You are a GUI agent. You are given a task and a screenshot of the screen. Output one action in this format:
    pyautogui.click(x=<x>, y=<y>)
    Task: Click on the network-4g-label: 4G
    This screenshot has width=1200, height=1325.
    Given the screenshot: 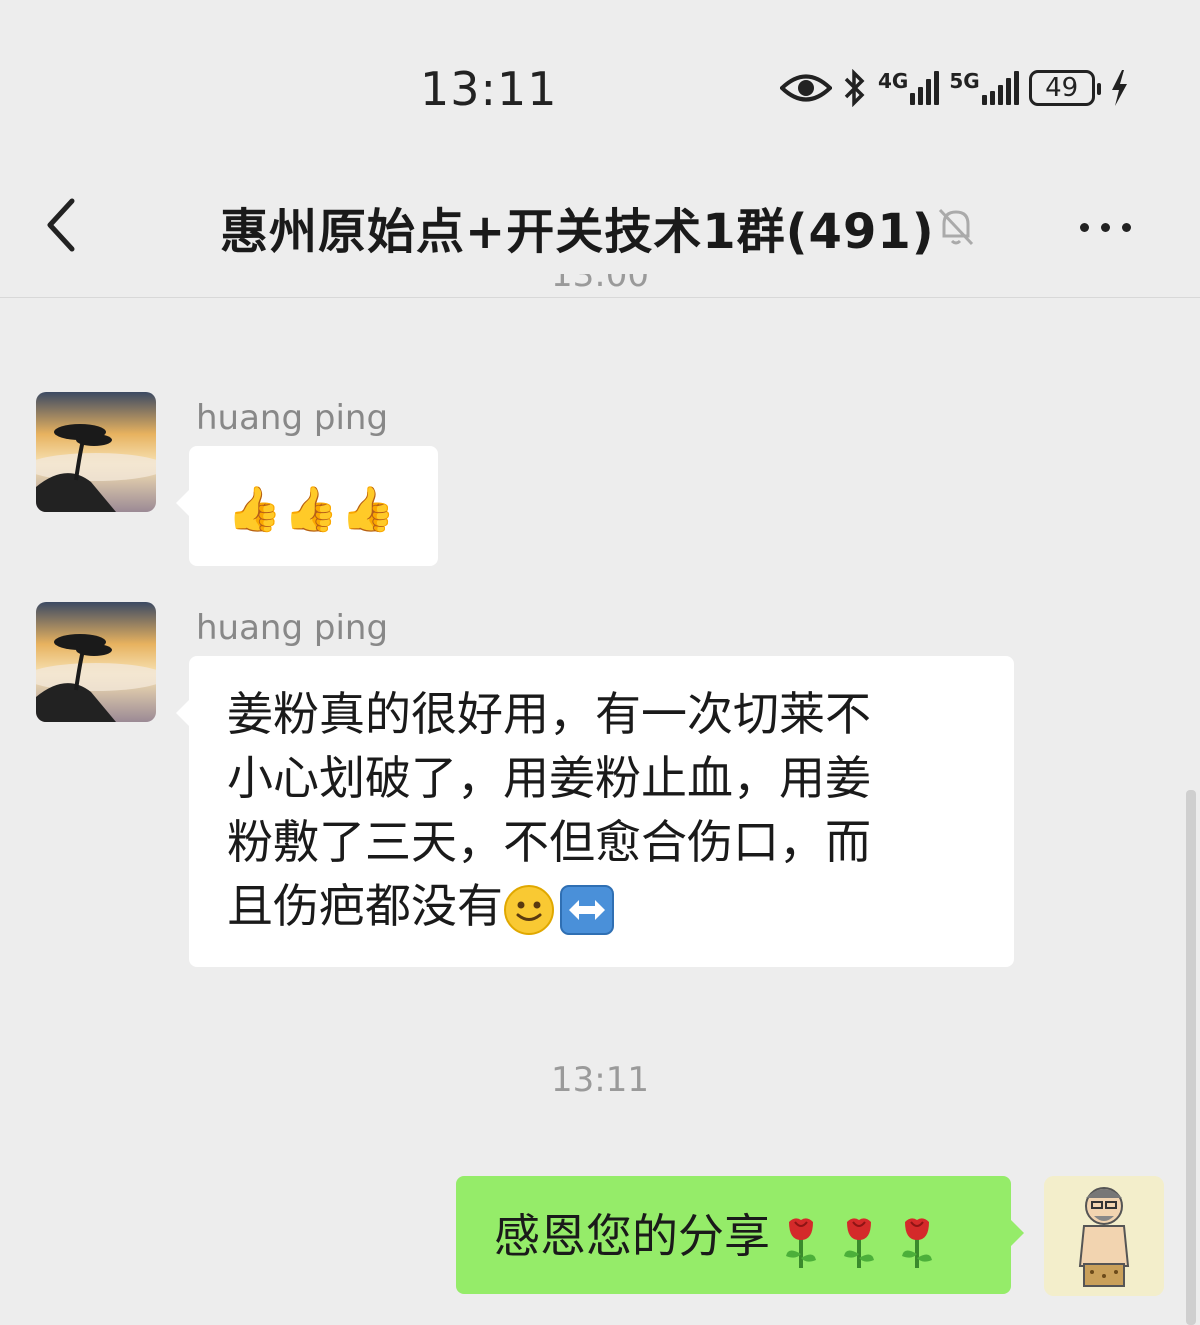 What is the action you would take?
    pyautogui.click(x=893, y=81)
    